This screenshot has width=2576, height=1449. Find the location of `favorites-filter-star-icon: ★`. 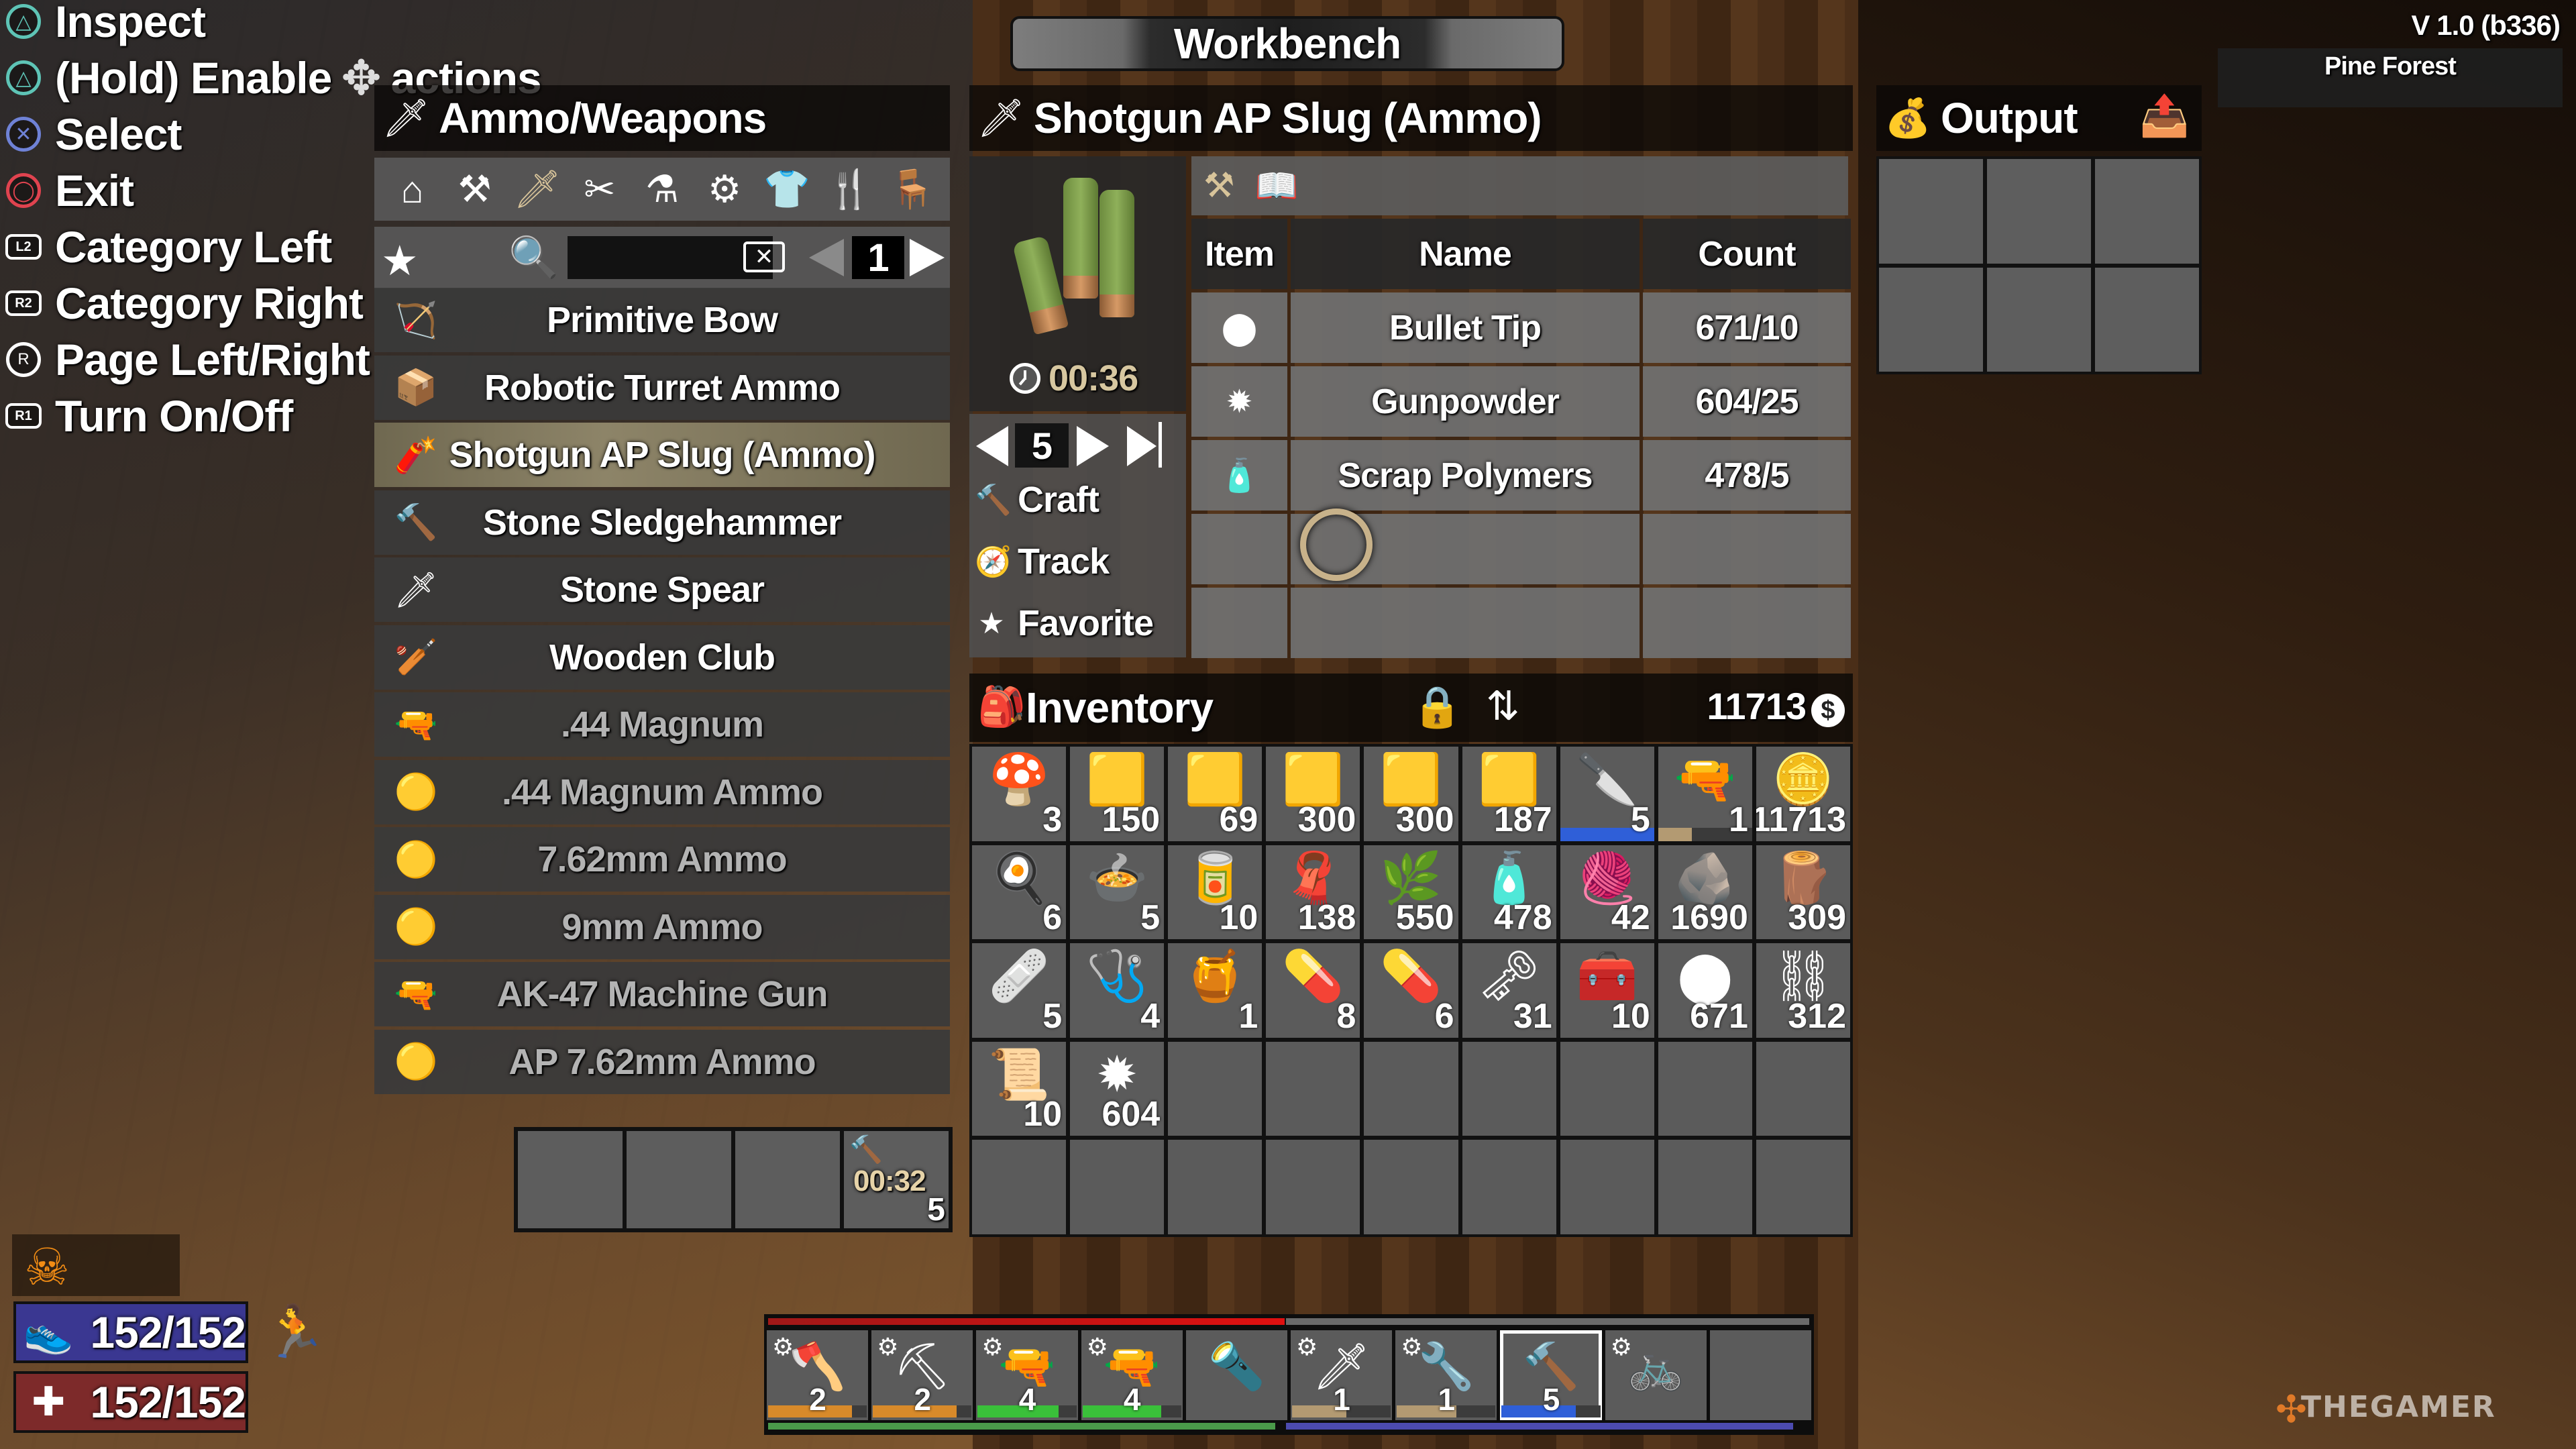

favorites-filter-star-icon: ★ is located at coordinates (400, 260).